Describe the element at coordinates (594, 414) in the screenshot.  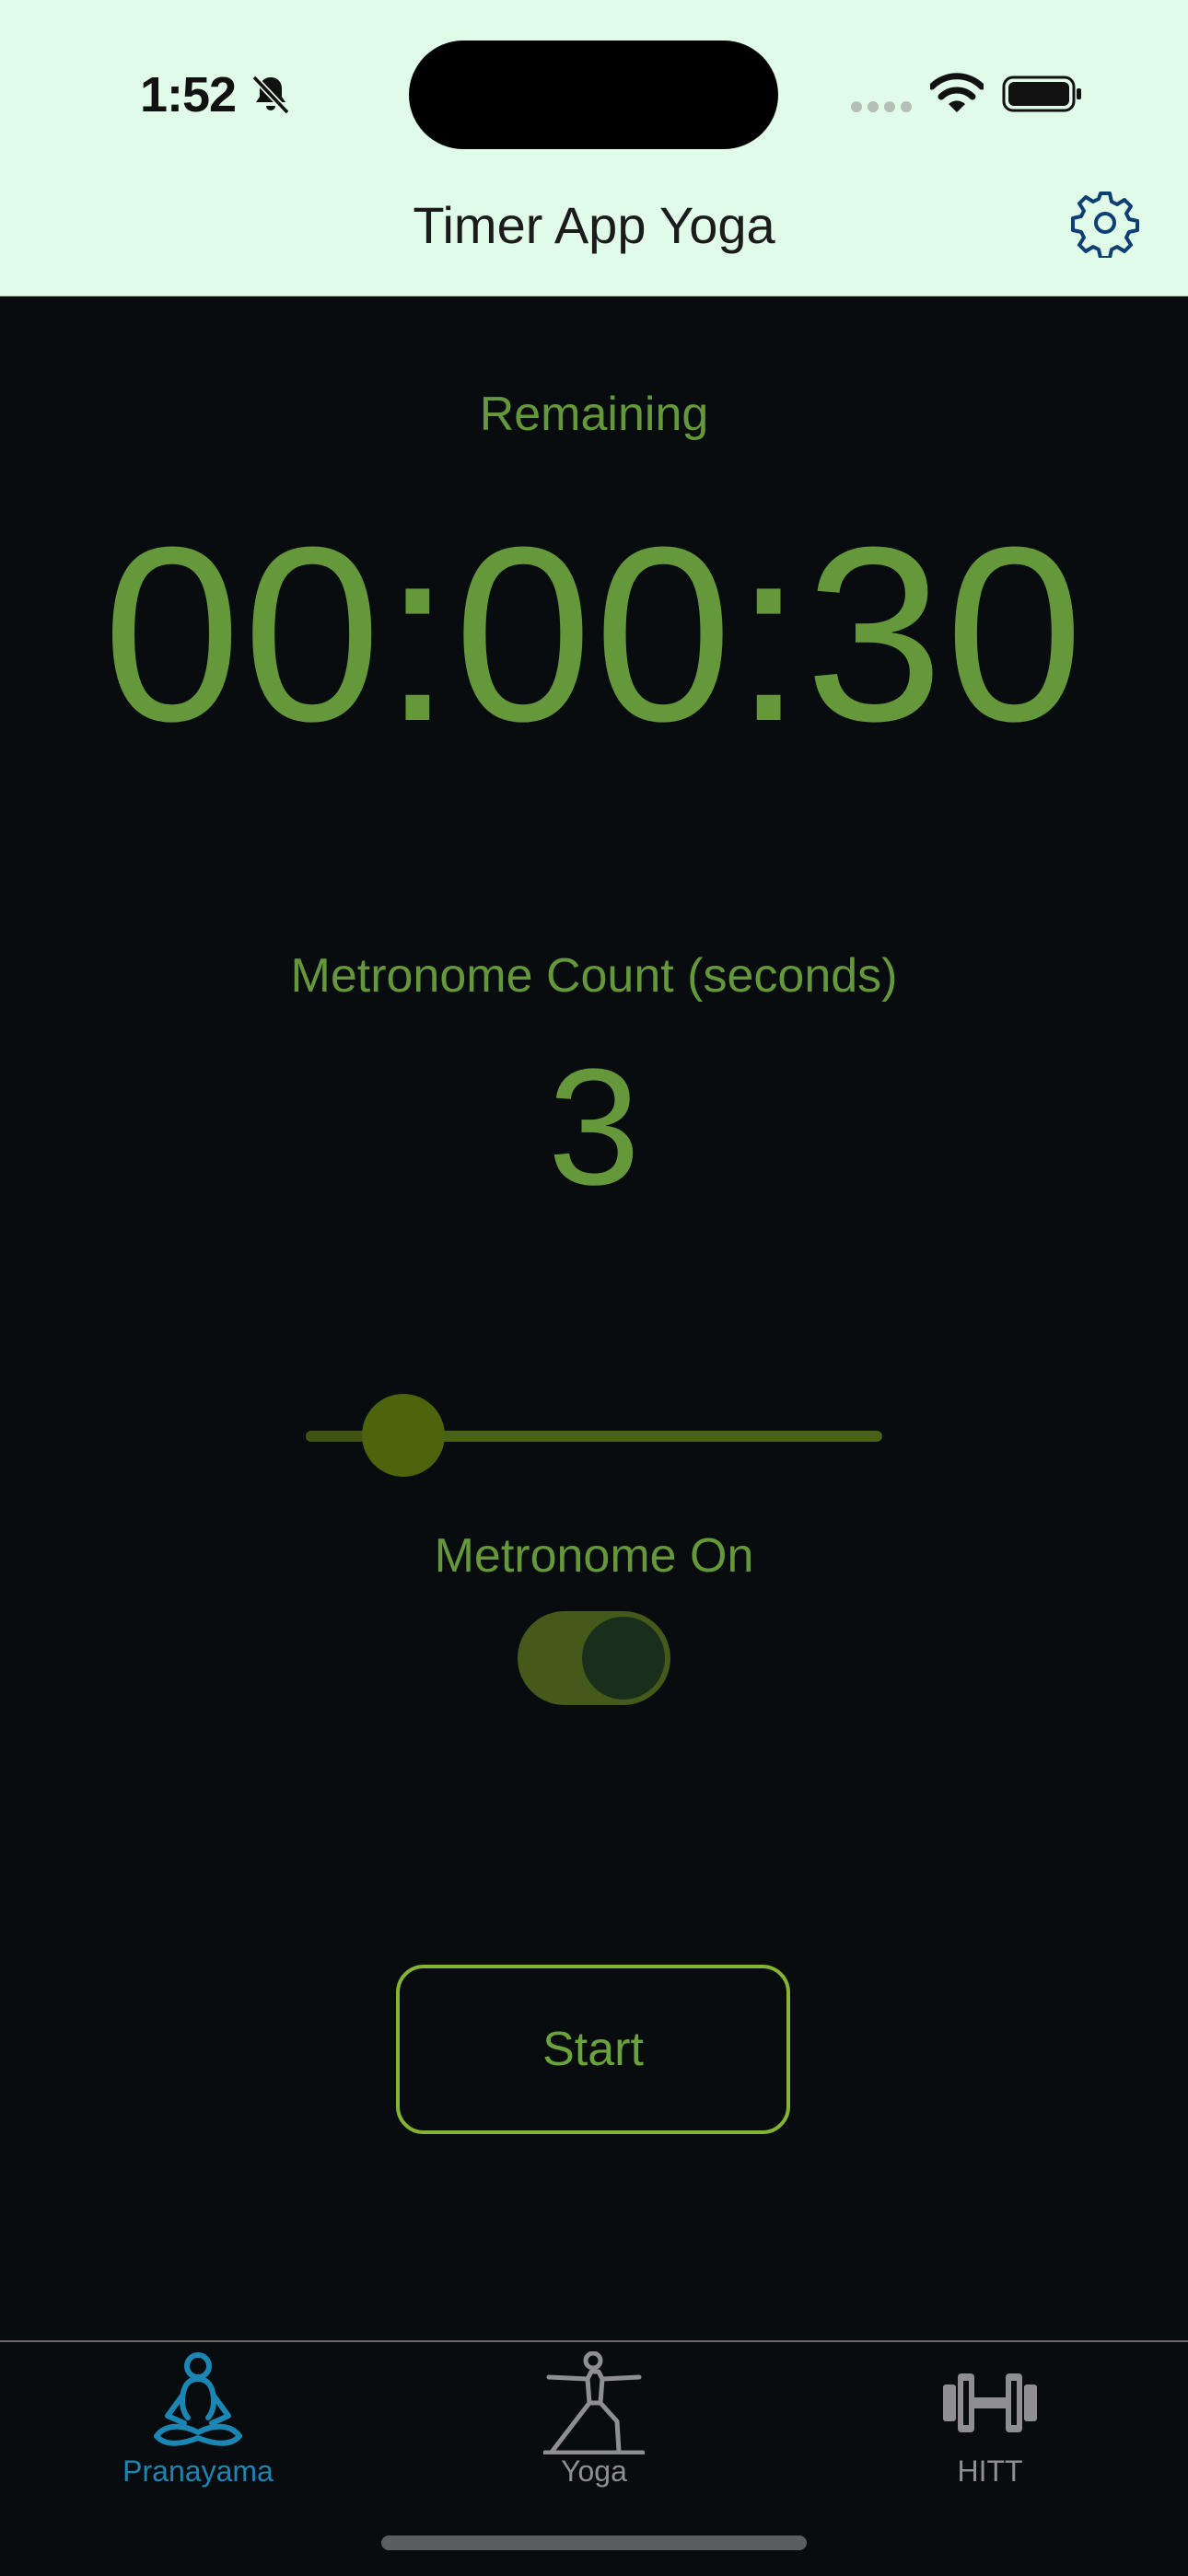
I see `remaining-label: Remaining` at that location.